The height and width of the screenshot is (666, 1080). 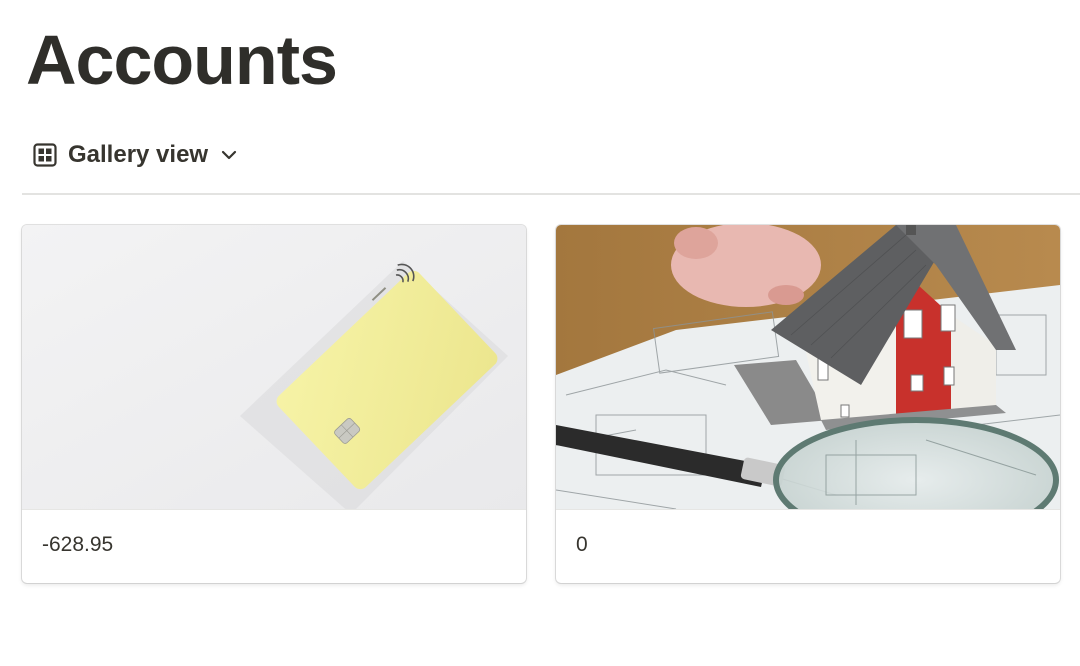 What do you see at coordinates (229, 155) in the screenshot?
I see `chevron-down-icon` at bounding box center [229, 155].